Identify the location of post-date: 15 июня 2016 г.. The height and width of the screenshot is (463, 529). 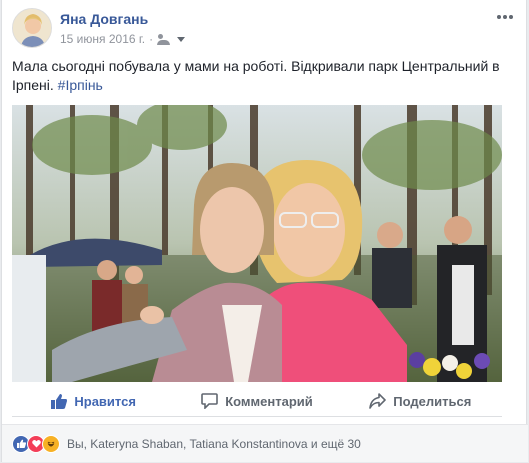
(102, 39).